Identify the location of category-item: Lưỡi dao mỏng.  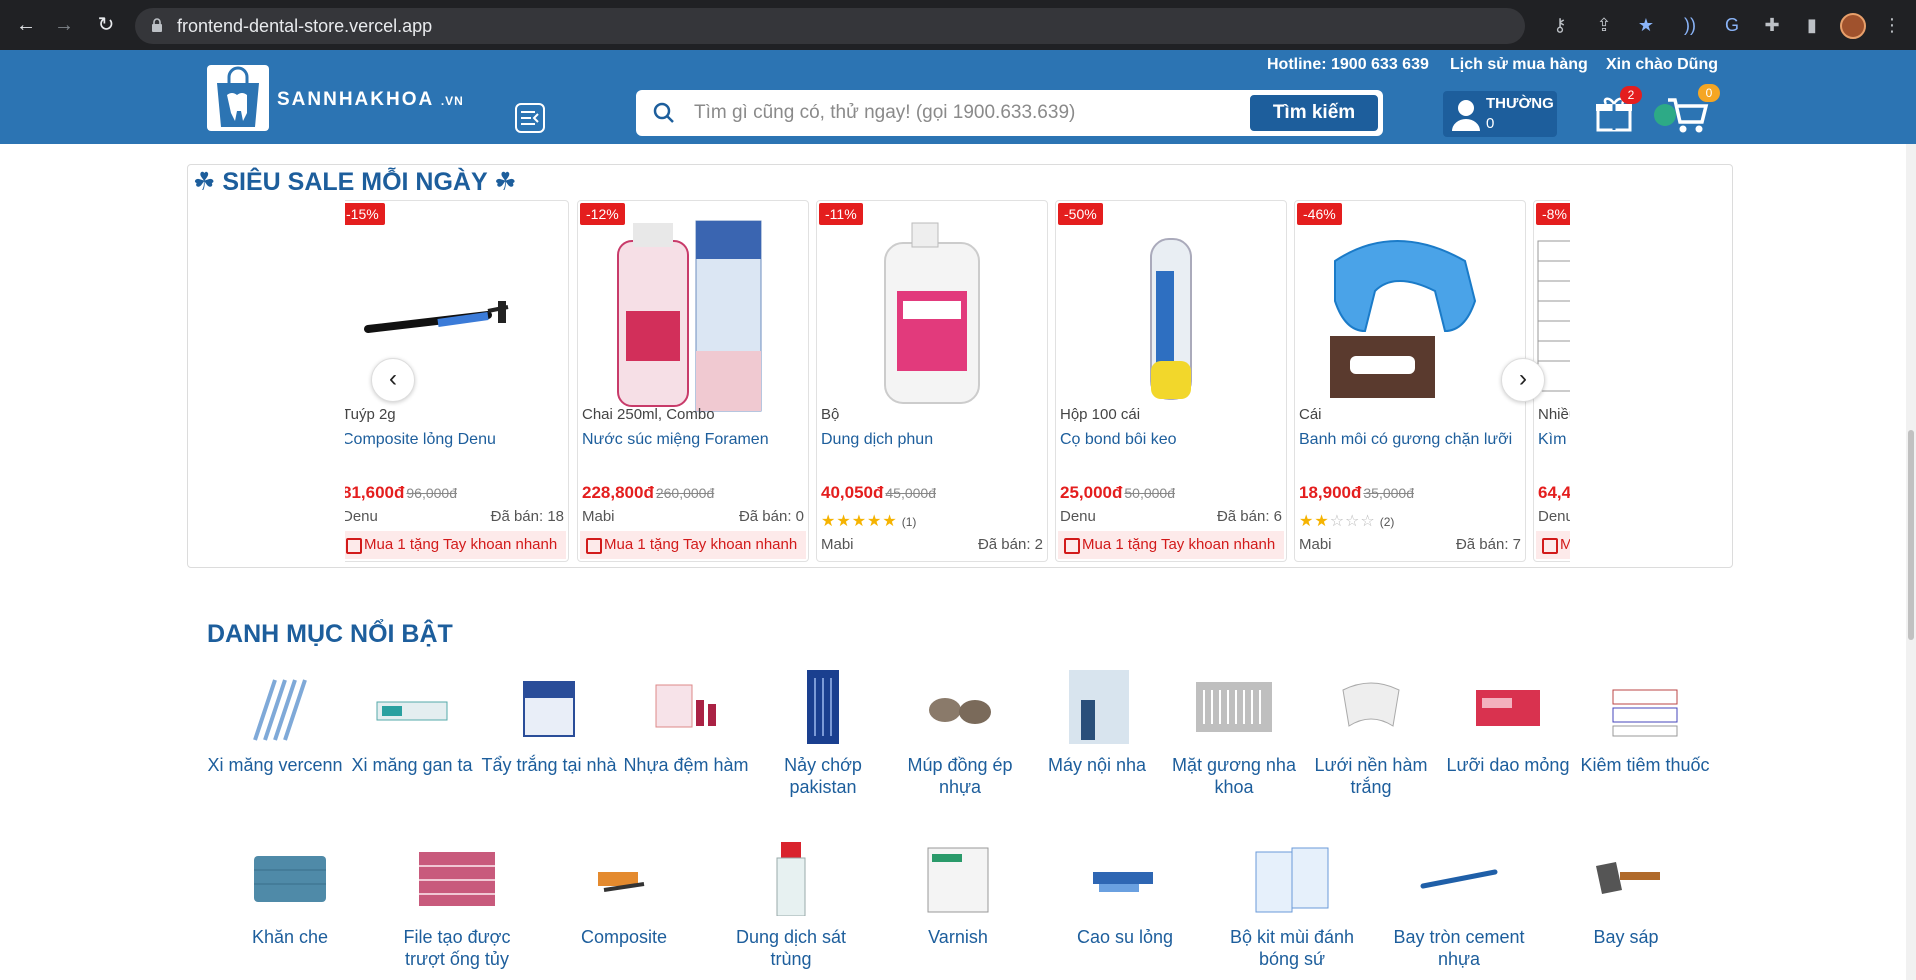
(1508, 723).